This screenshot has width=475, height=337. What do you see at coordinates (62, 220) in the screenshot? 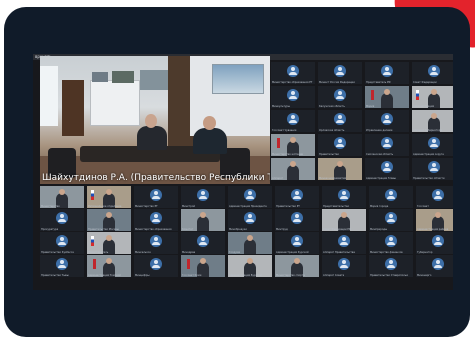
I see `participant-tile: Прокуратура` at bounding box center [62, 220].